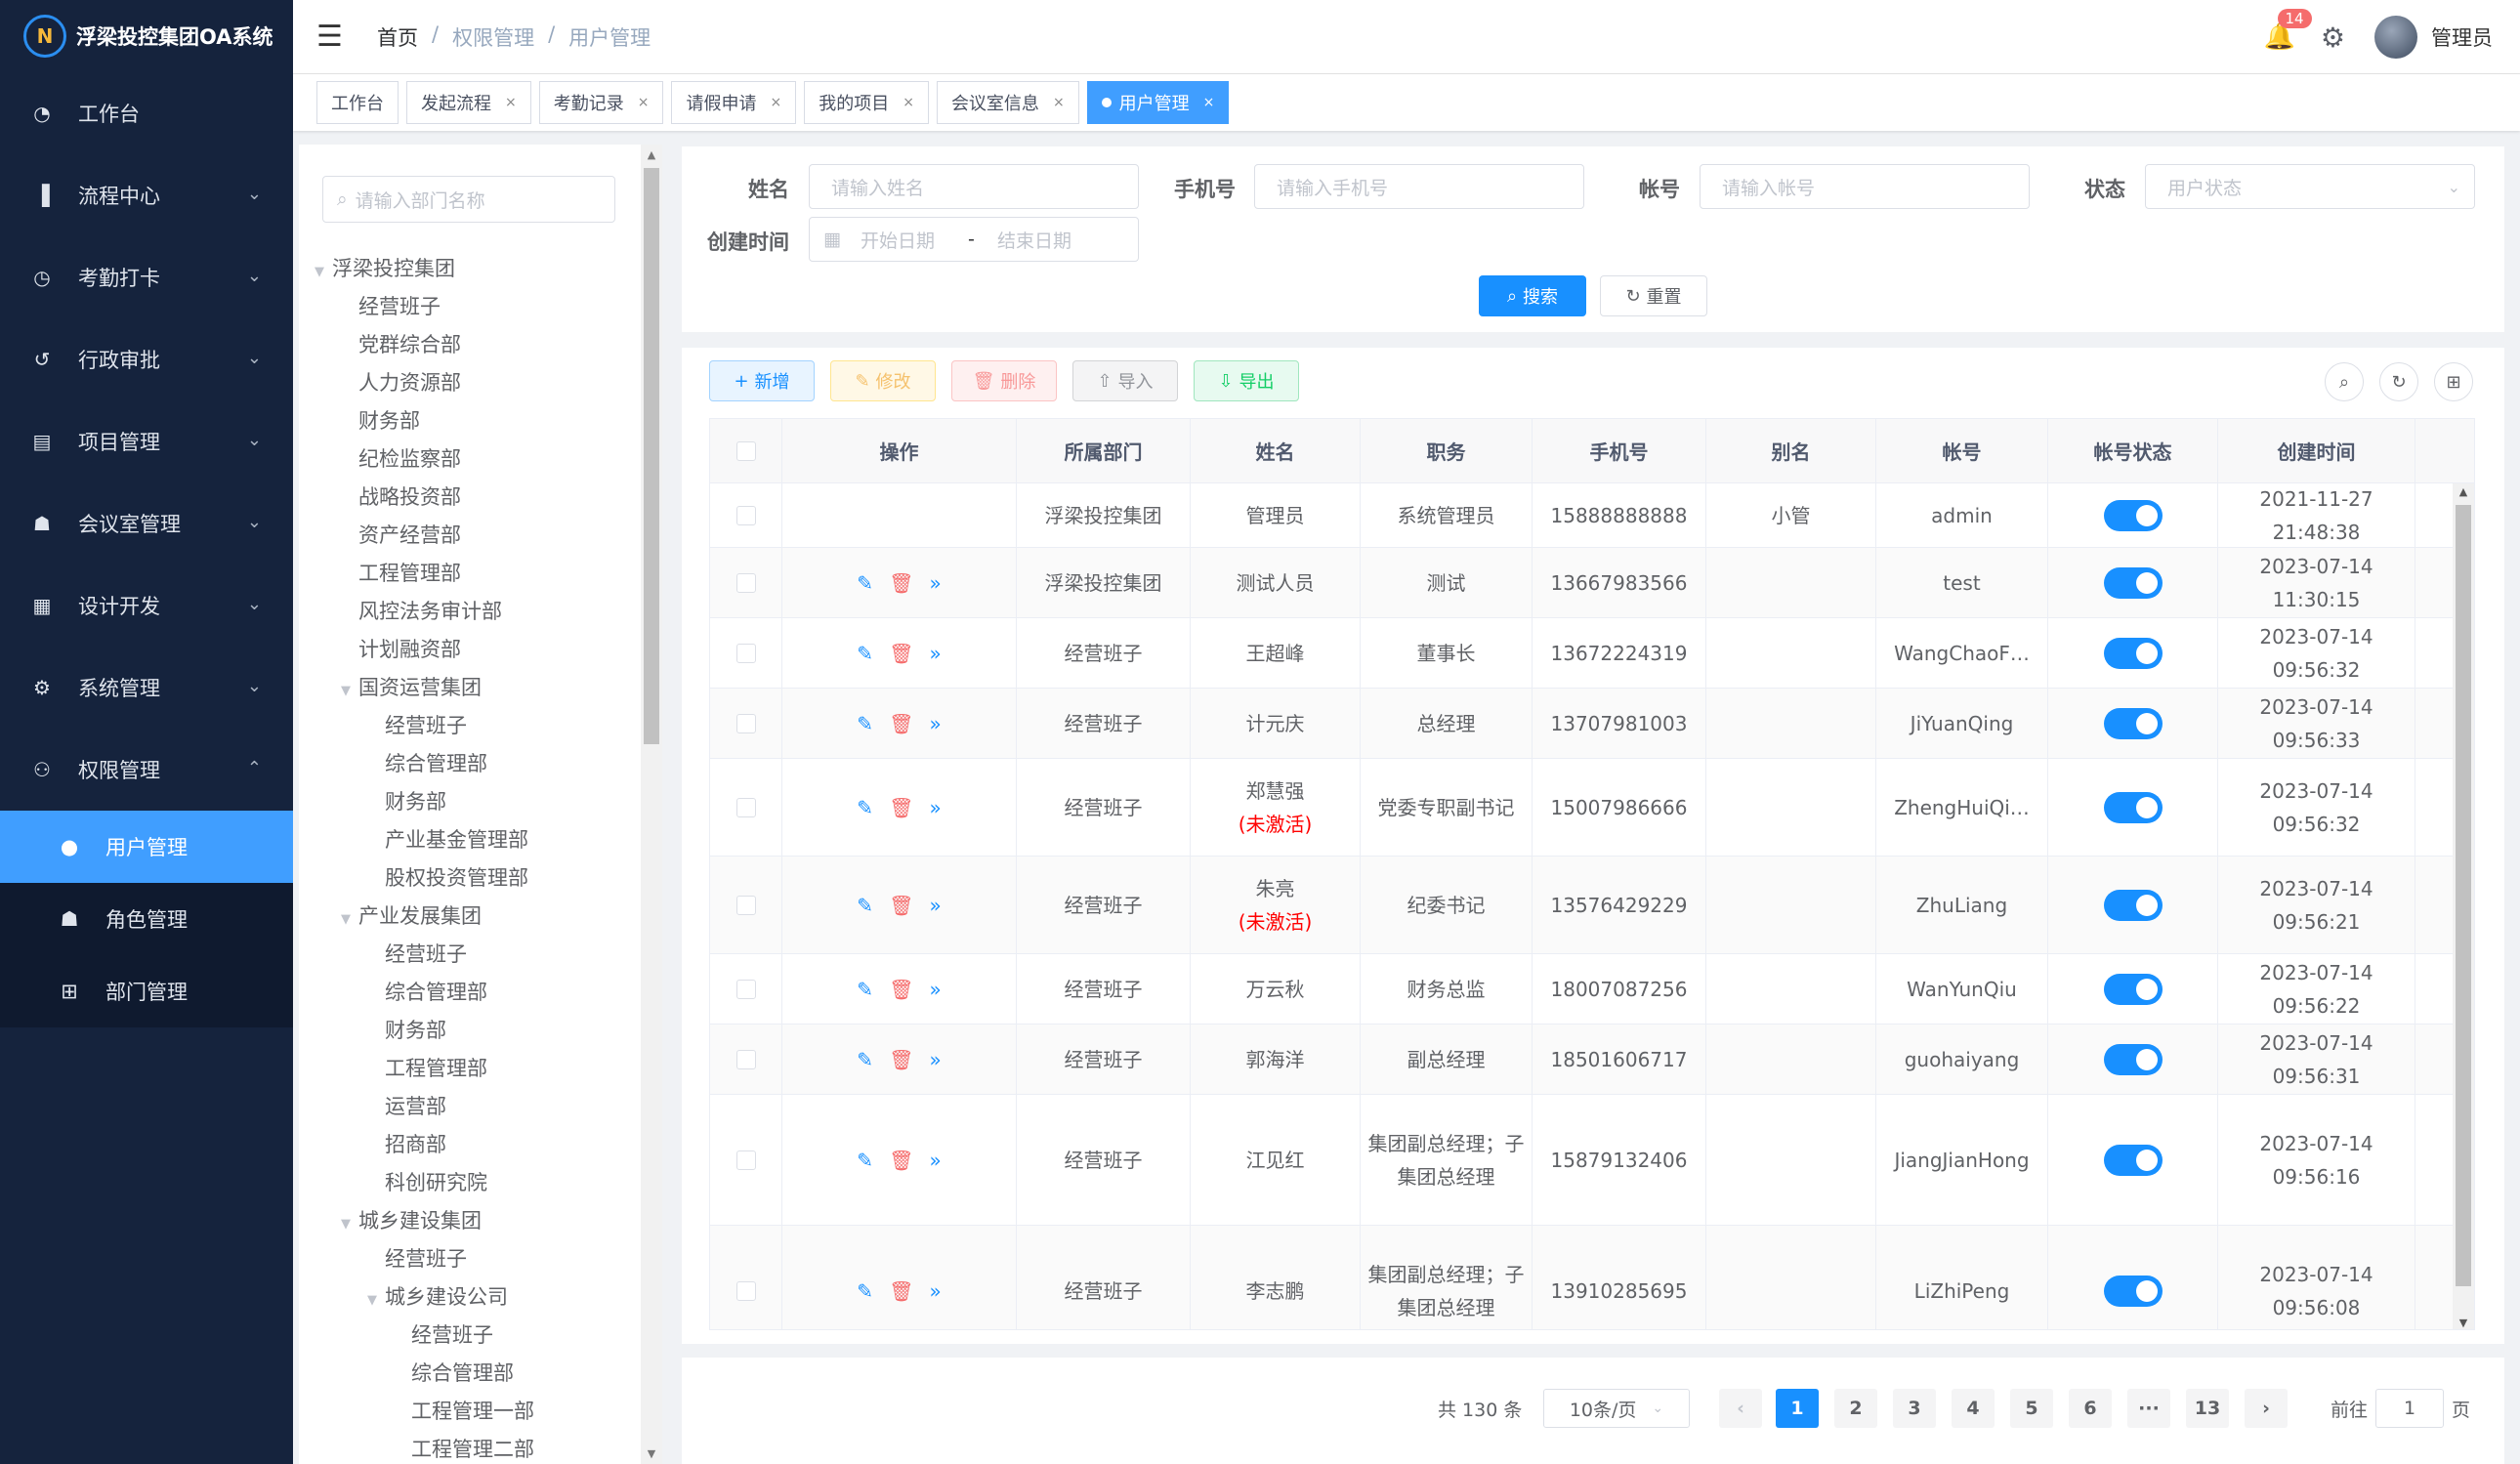 The width and height of the screenshot is (2520, 1464). What do you see at coordinates (471, 878) in the screenshot?
I see `tree-node: 股权投资管理部` at bounding box center [471, 878].